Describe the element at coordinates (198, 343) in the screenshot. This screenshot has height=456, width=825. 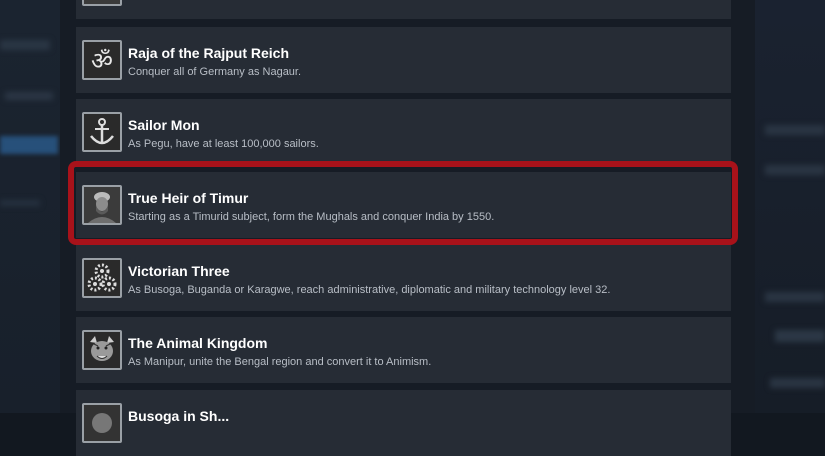
I see `achievement-title: The Animal Kingdom` at that location.